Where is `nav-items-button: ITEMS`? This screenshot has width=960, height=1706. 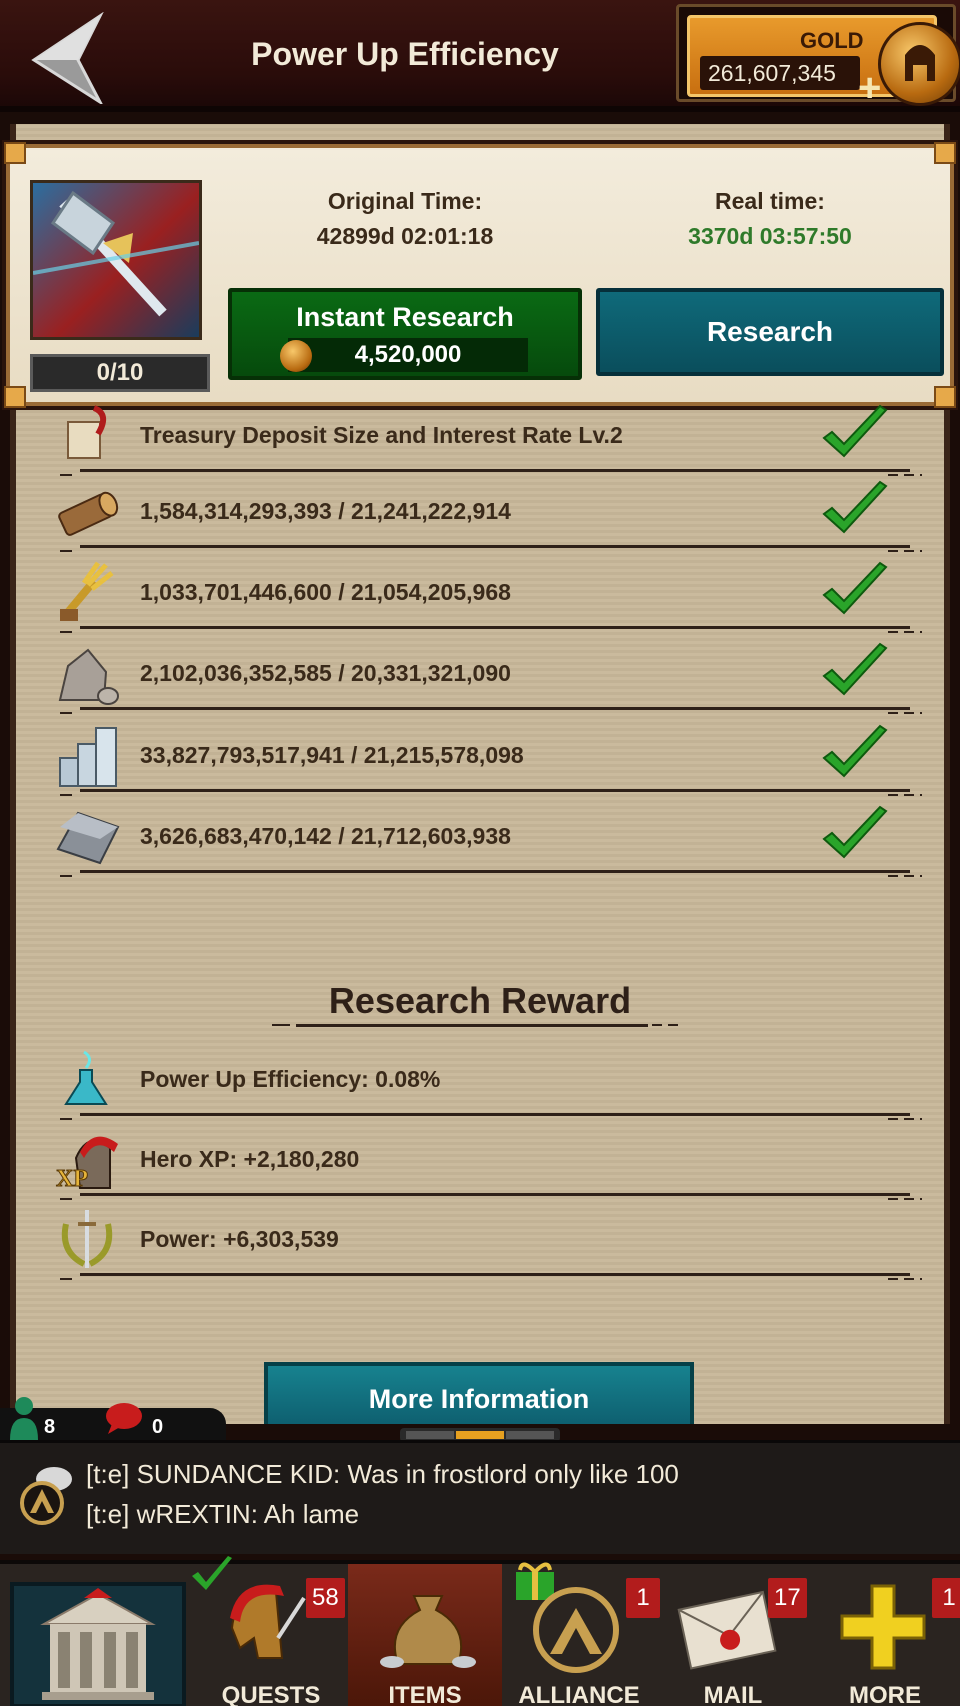 nav-items-button: ITEMS is located at coordinates (425, 1635).